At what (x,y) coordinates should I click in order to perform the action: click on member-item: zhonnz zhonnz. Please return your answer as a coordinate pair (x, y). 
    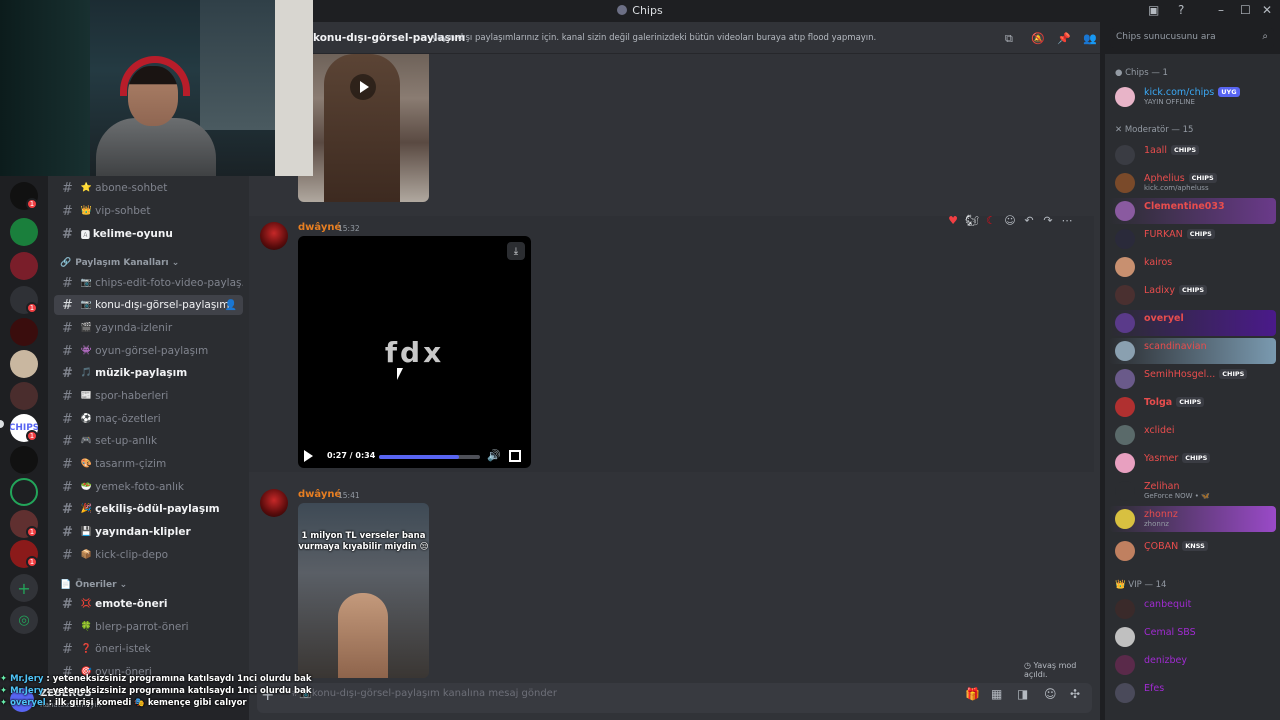
    Looking at the image, I should click on (1192, 519).